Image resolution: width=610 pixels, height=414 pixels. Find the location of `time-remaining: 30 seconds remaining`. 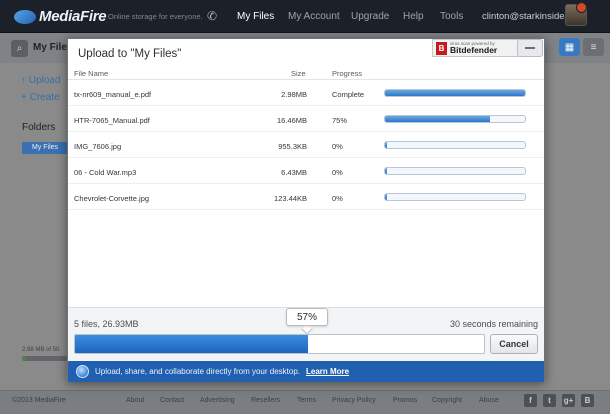

time-remaining: 30 seconds remaining is located at coordinates (493, 324).